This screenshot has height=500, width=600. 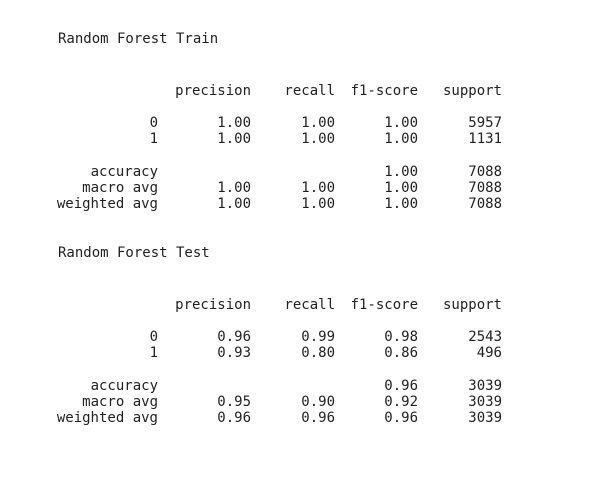 What do you see at coordinates (318, 402) in the screenshot?
I see `recall-value: 0.90` at bounding box center [318, 402].